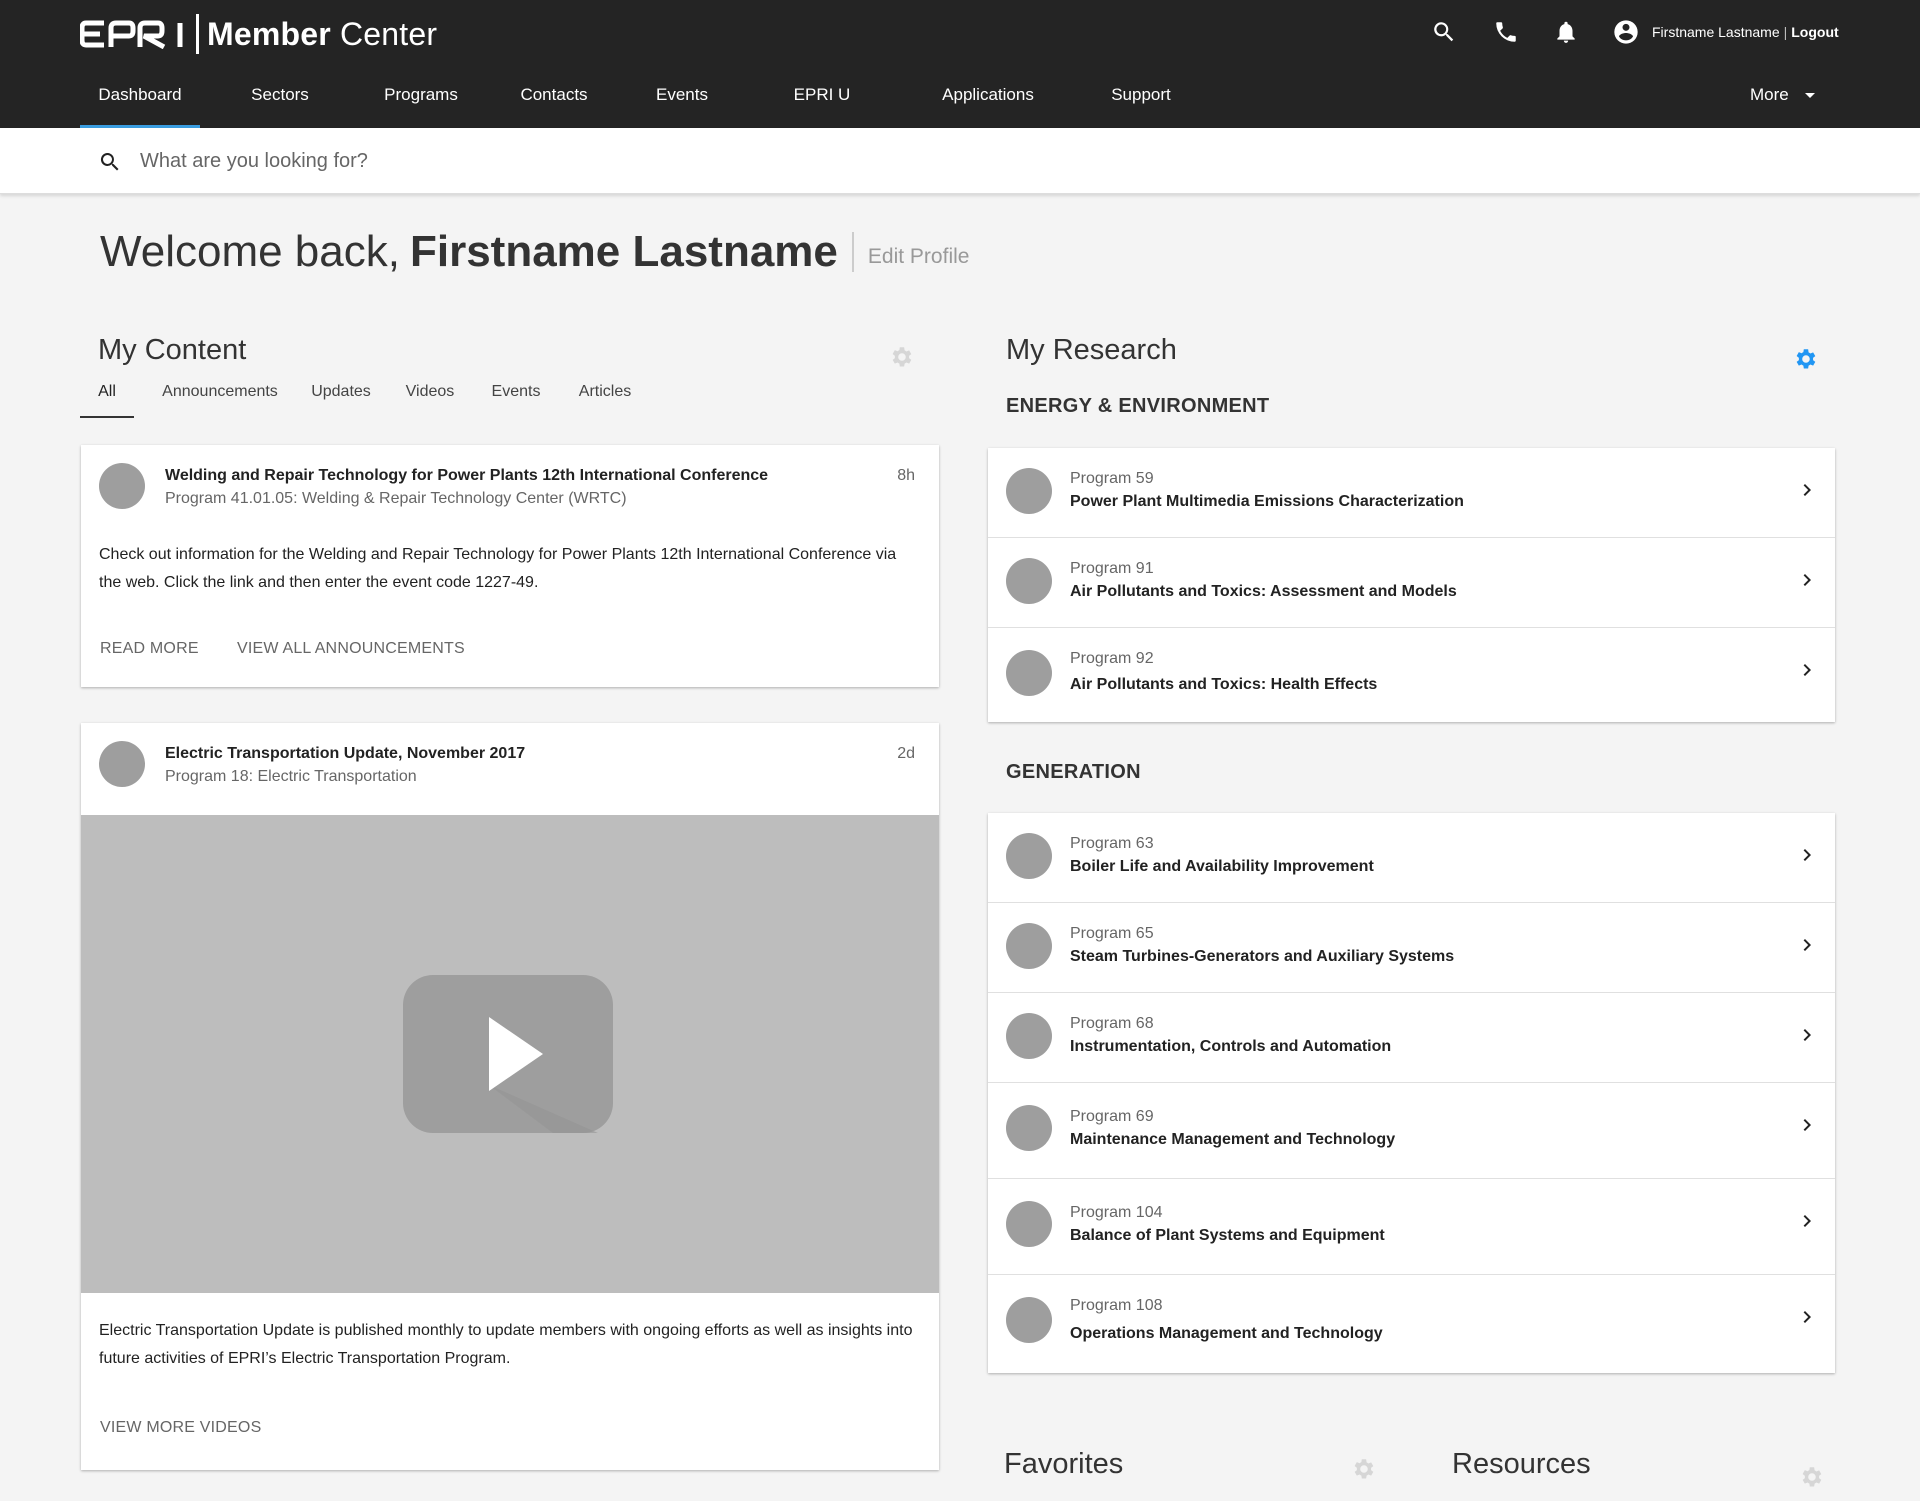 The height and width of the screenshot is (1501, 1920). I want to click on epri-logo-mark, so click(131, 34).